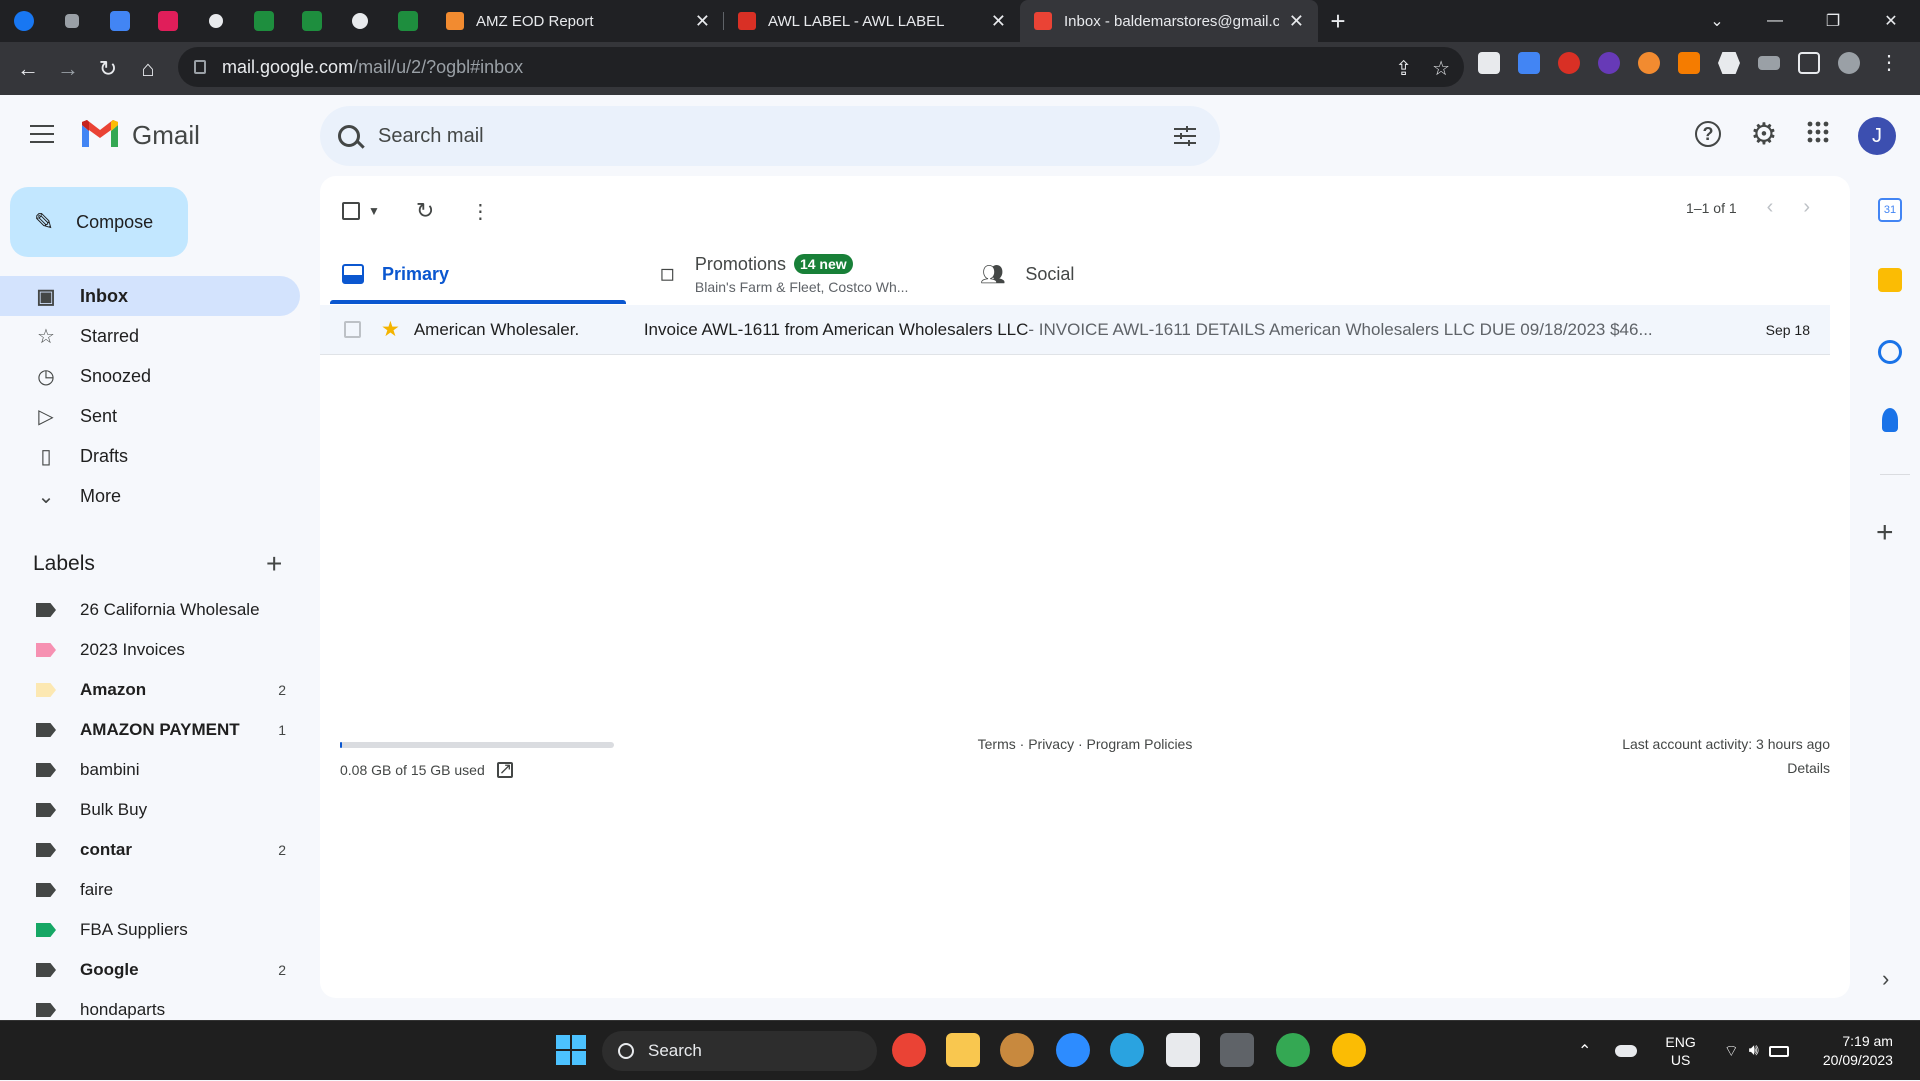  Describe the element at coordinates (739, 1051) in the screenshot. I see `taskbar-search: Search` at that location.